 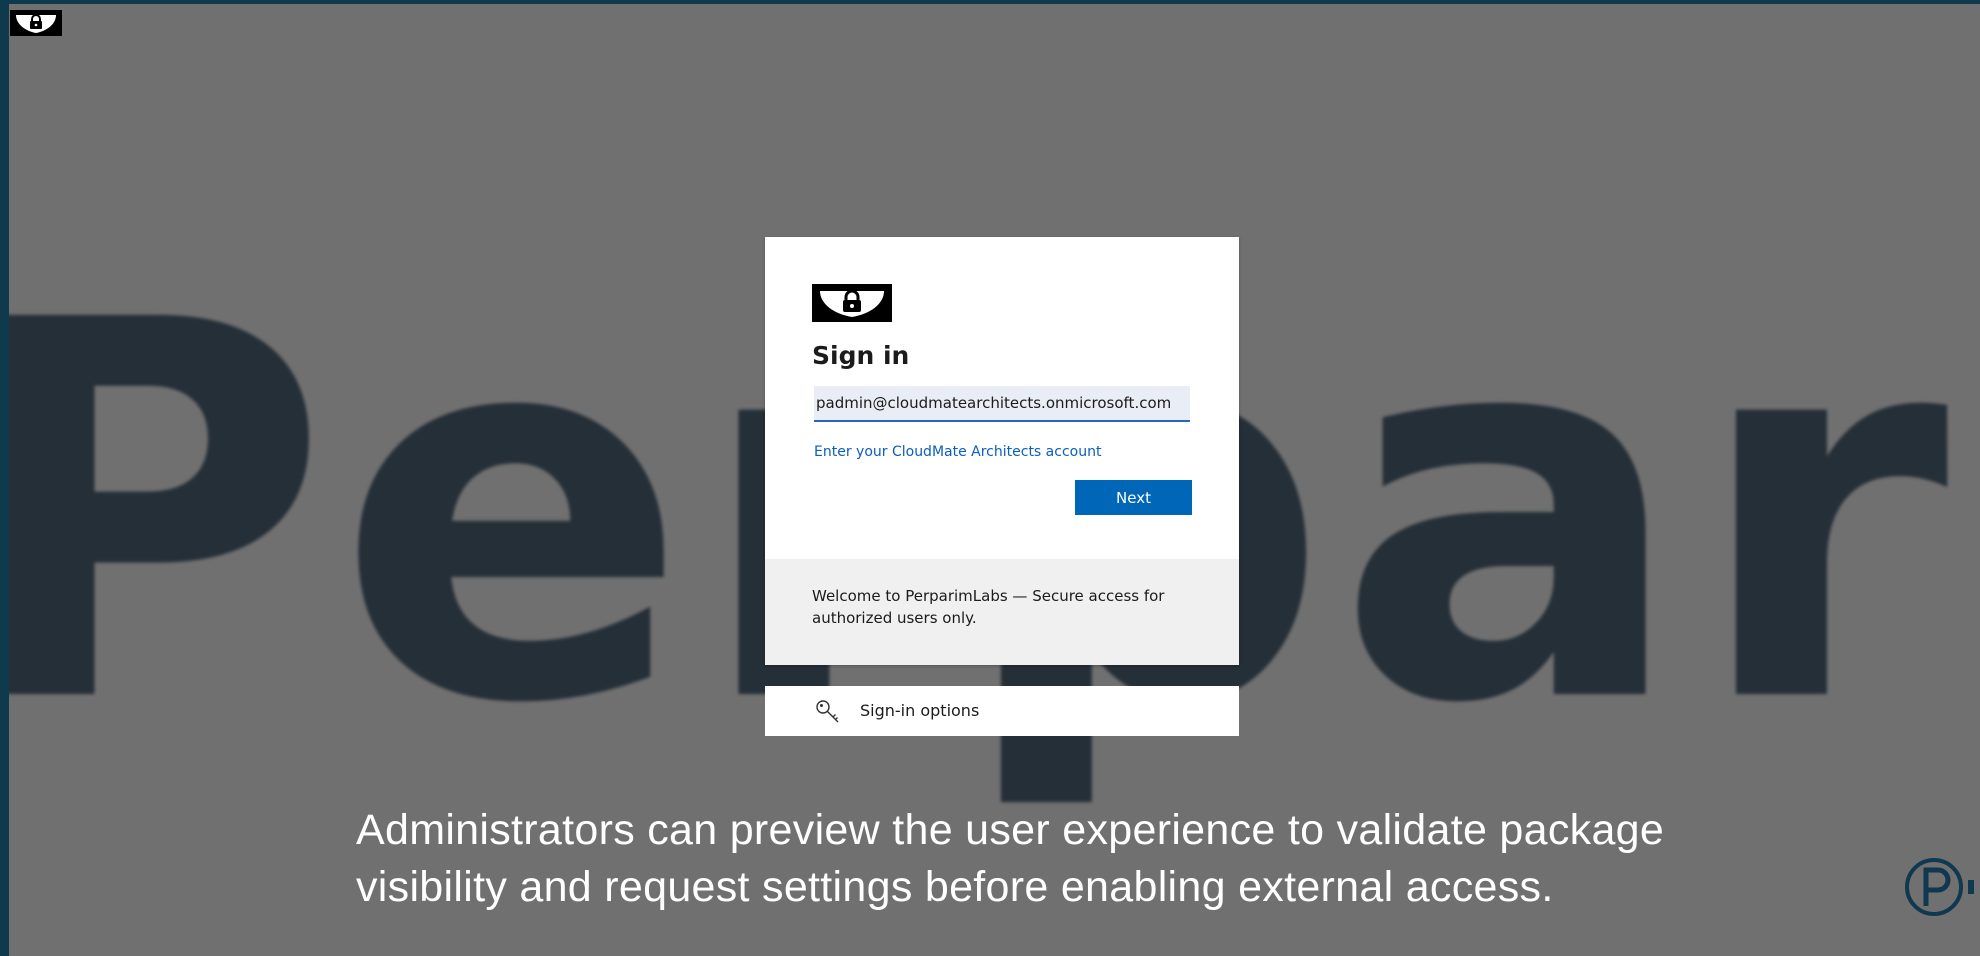 I want to click on page-title: Sign in, so click(x=861, y=355).